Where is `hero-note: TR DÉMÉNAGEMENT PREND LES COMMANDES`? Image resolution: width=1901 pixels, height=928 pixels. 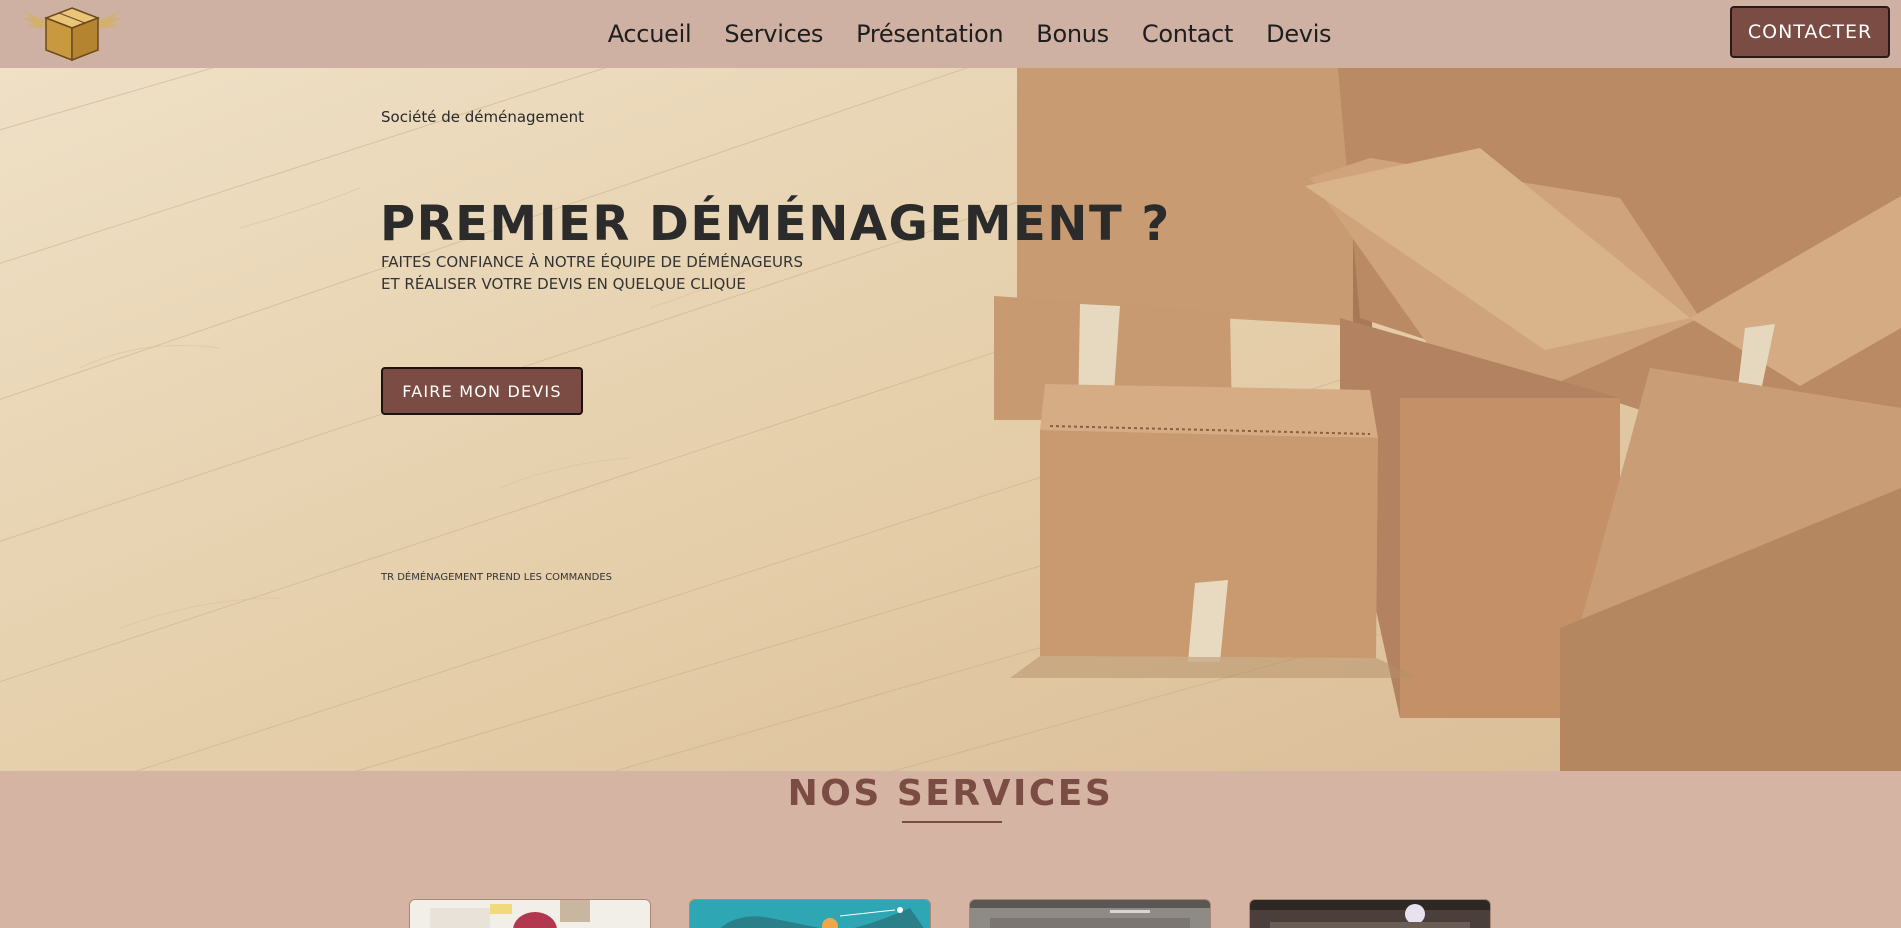 hero-note: TR DÉMÉNAGEMENT PREND LES COMMANDES is located at coordinates (496, 577).